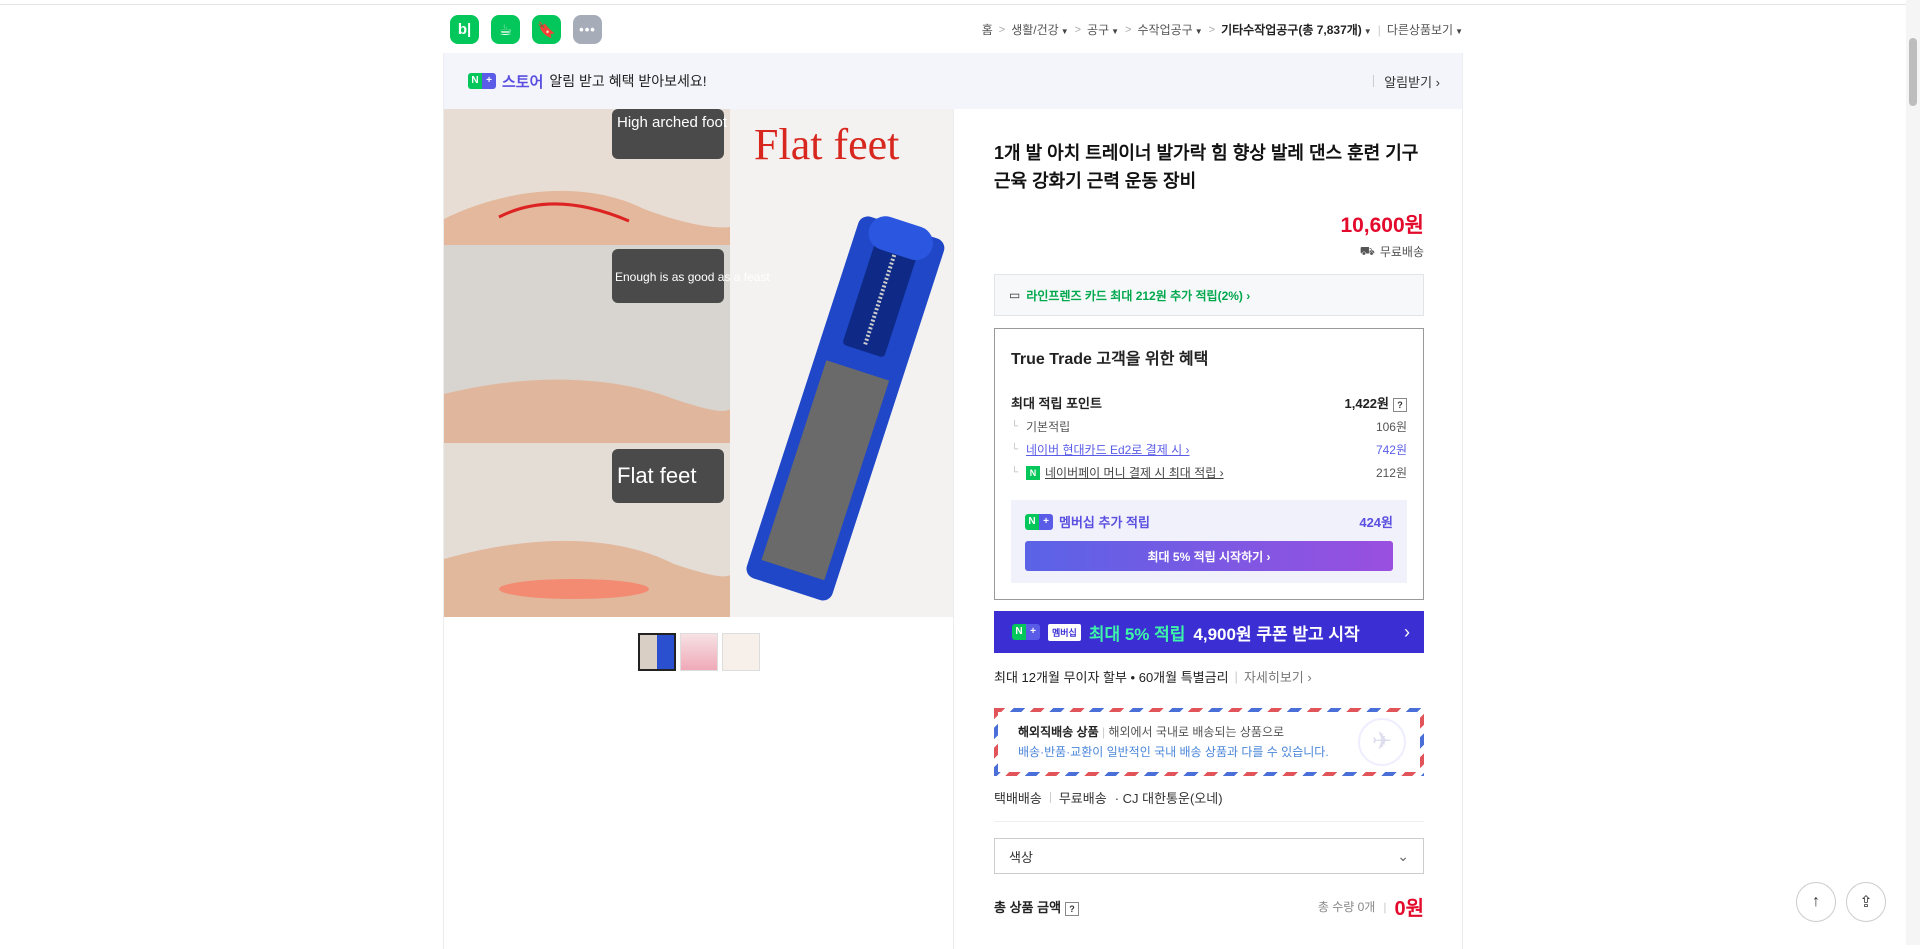 Image resolution: width=1920 pixels, height=949 pixels. I want to click on arrow-up-icon: ↑, so click(1816, 901).